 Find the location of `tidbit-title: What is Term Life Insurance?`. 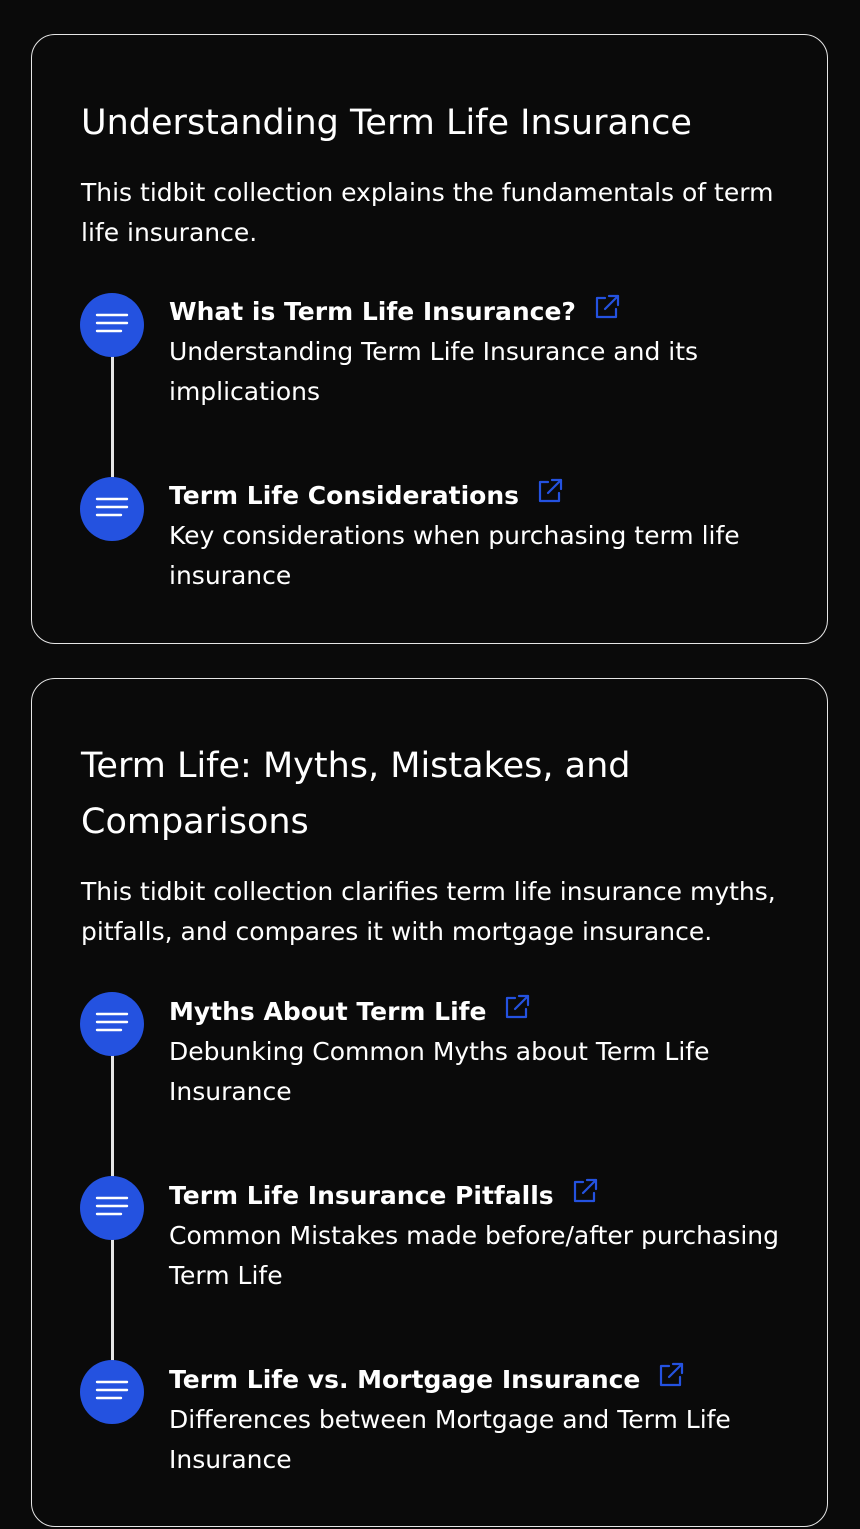

tidbit-title: What is Term Life Insurance? is located at coordinates (372, 312).